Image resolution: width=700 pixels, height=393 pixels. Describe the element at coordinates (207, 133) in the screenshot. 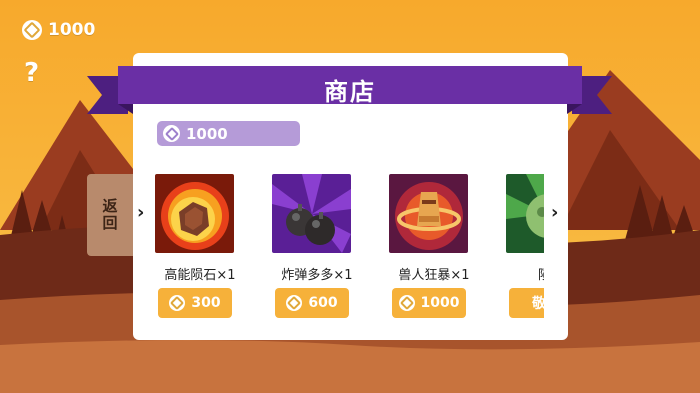

I see `shop-balance-value: 1000` at that location.